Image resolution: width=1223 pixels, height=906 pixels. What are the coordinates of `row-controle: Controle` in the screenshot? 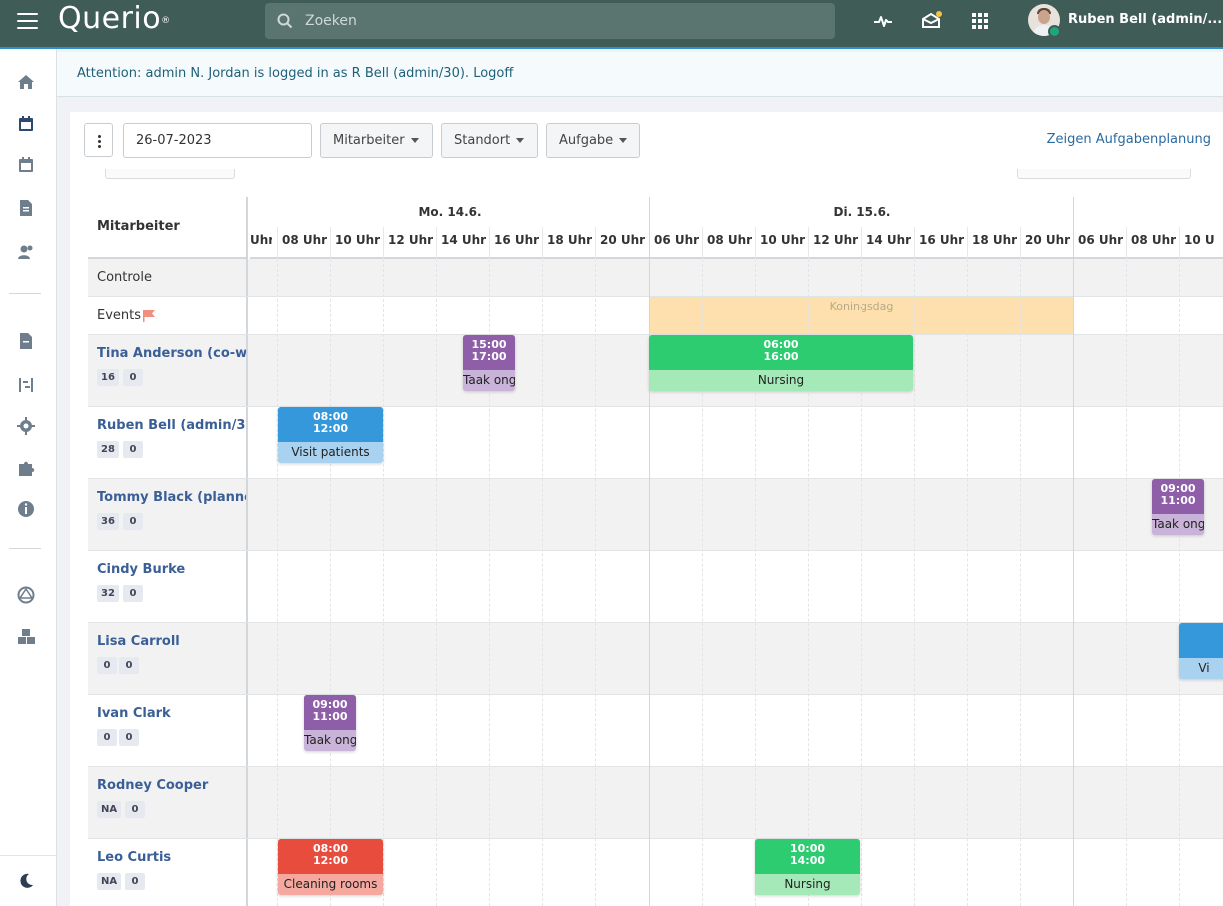 It's located at (655, 278).